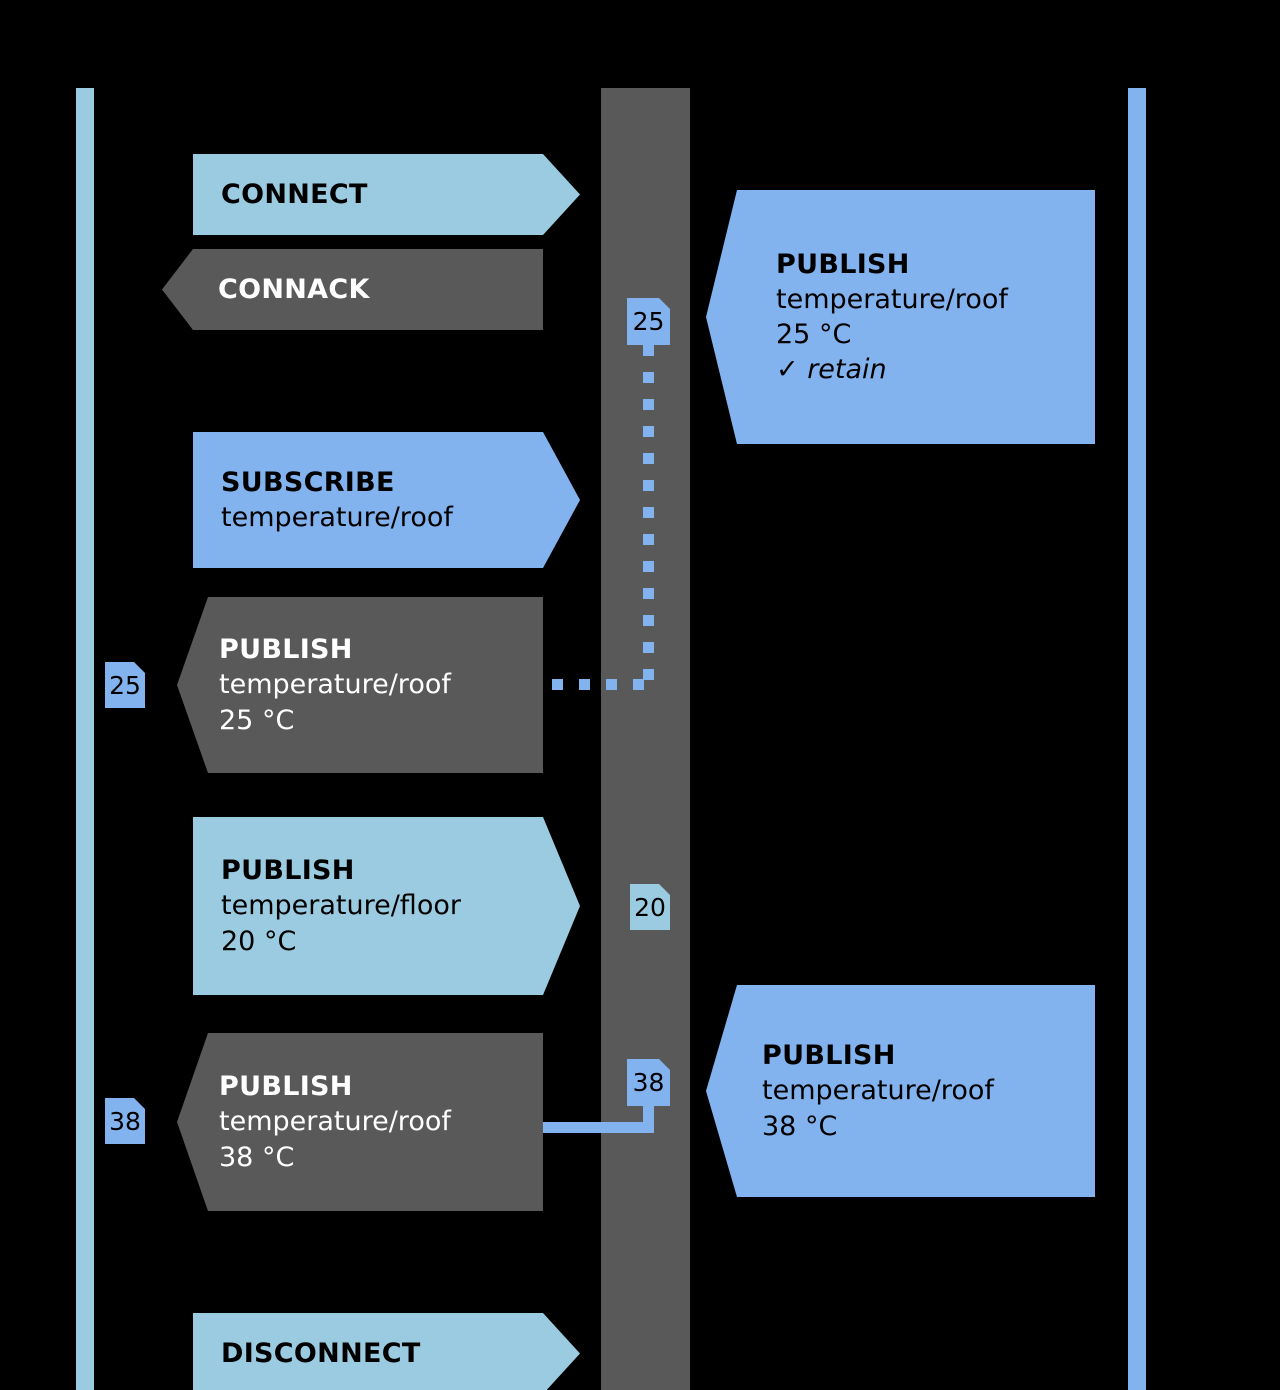  What do you see at coordinates (829, 1056) in the screenshot?
I see `message-publish-38-sub-title: PUBLISH` at bounding box center [829, 1056].